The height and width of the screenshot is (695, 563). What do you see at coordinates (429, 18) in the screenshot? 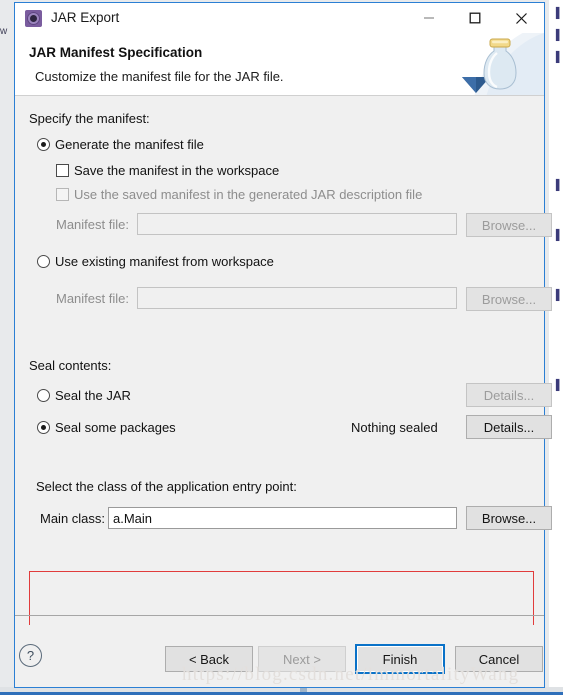
I see `minimize-icon` at bounding box center [429, 18].